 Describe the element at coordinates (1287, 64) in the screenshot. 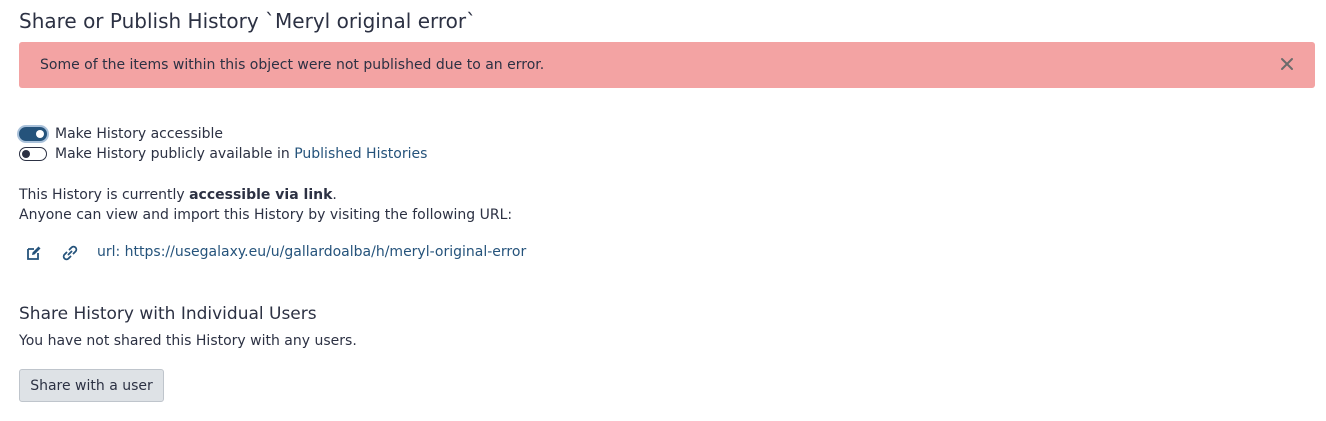

I see `close-icon` at that location.